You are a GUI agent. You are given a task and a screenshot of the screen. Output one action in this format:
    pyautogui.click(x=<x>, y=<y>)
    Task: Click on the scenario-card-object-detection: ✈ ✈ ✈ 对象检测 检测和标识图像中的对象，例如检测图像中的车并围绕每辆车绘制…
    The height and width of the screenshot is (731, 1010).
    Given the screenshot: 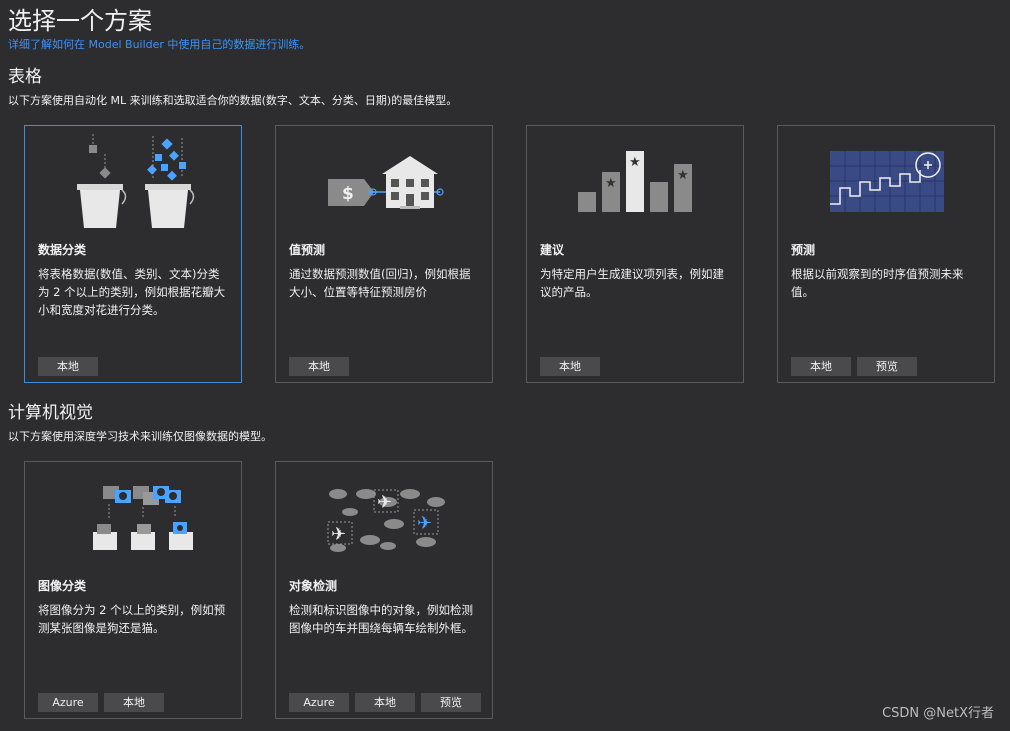 What is the action you would take?
    pyautogui.click(x=384, y=590)
    